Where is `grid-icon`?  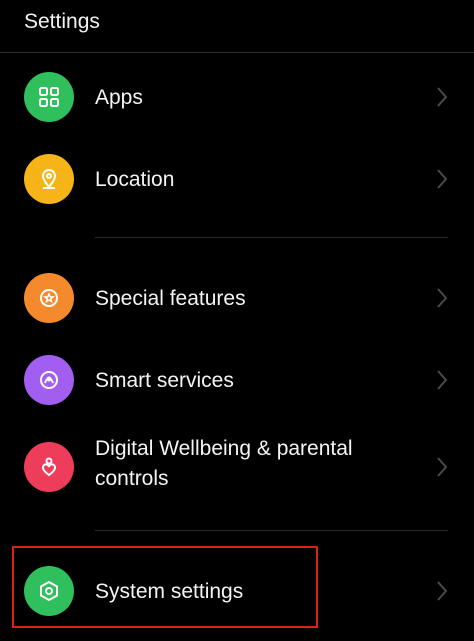
grid-icon is located at coordinates (49, 97).